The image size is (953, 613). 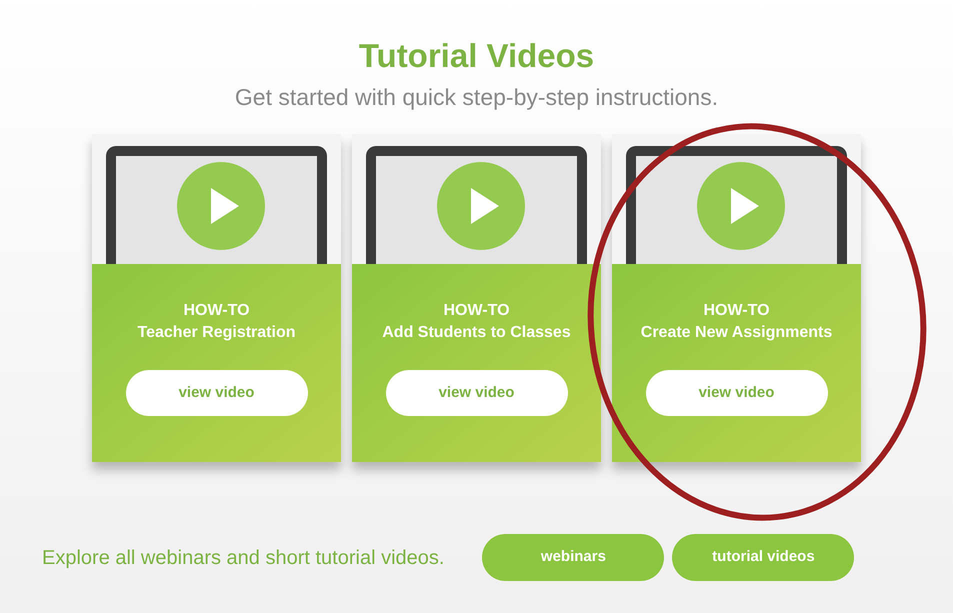 What do you see at coordinates (763, 557) in the screenshot?
I see `footer-button: tutorial videos` at bounding box center [763, 557].